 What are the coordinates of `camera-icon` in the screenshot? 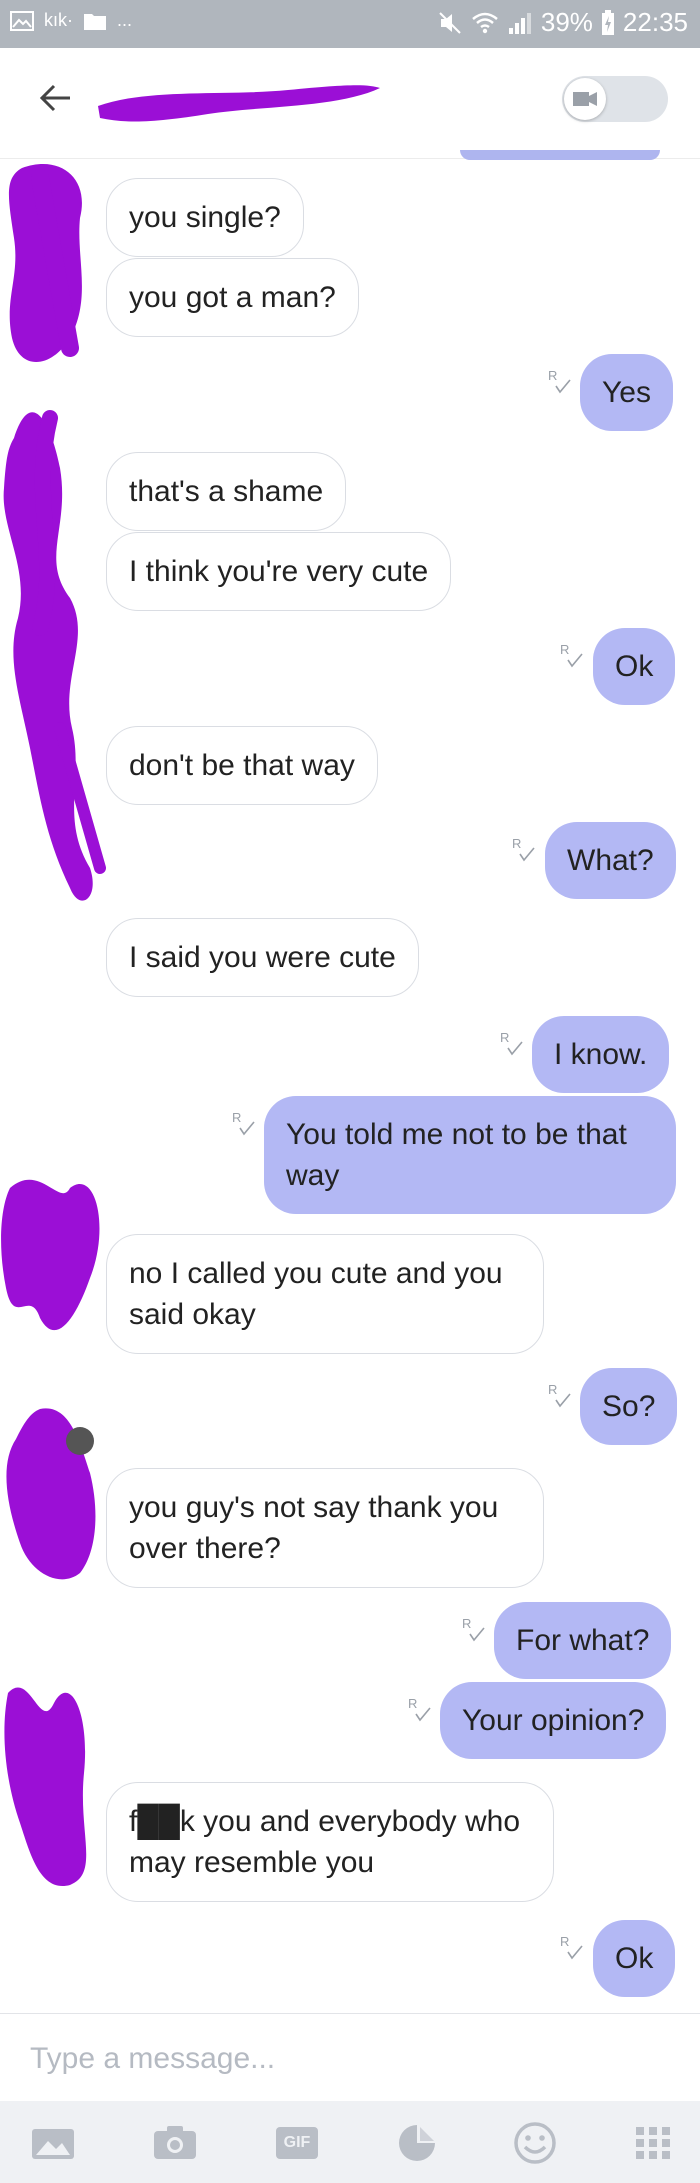 It's located at (175, 2143).